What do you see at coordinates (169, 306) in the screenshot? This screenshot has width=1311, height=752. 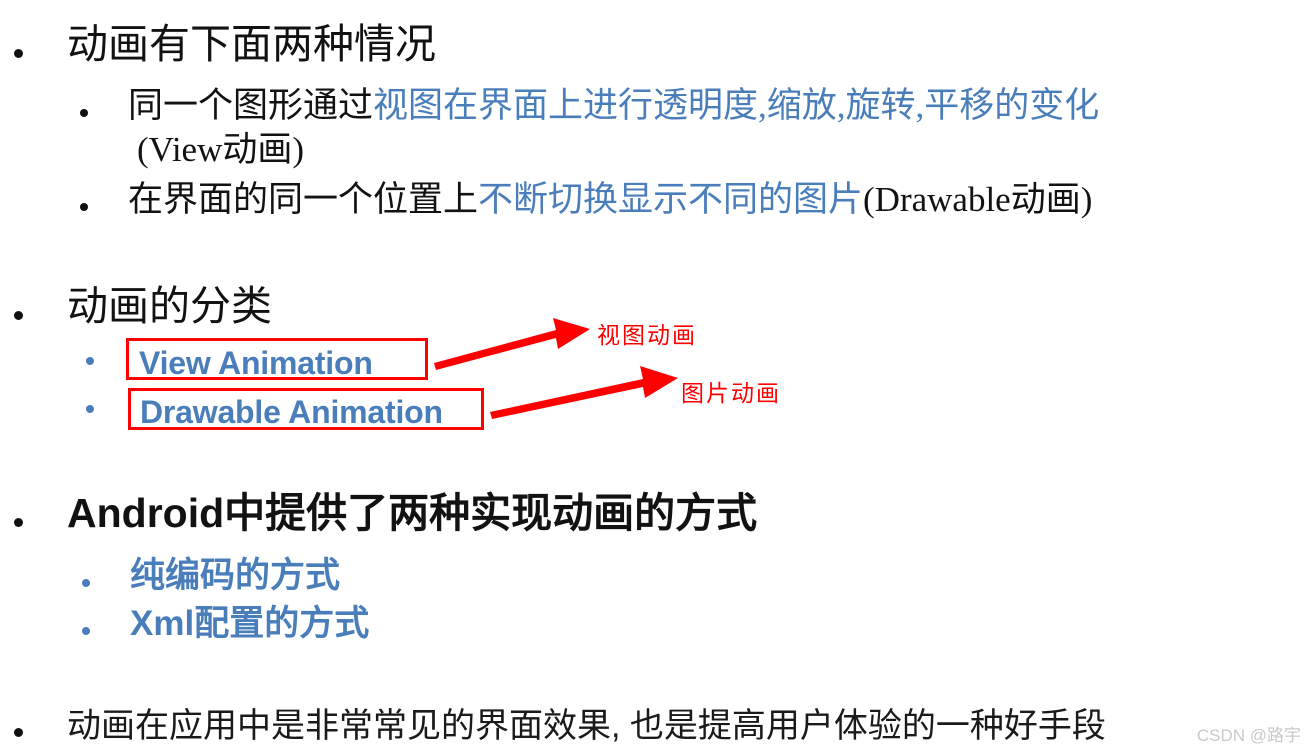 I see `heading-animation-classification: 动画的分类` at bounding box center [169, 306].